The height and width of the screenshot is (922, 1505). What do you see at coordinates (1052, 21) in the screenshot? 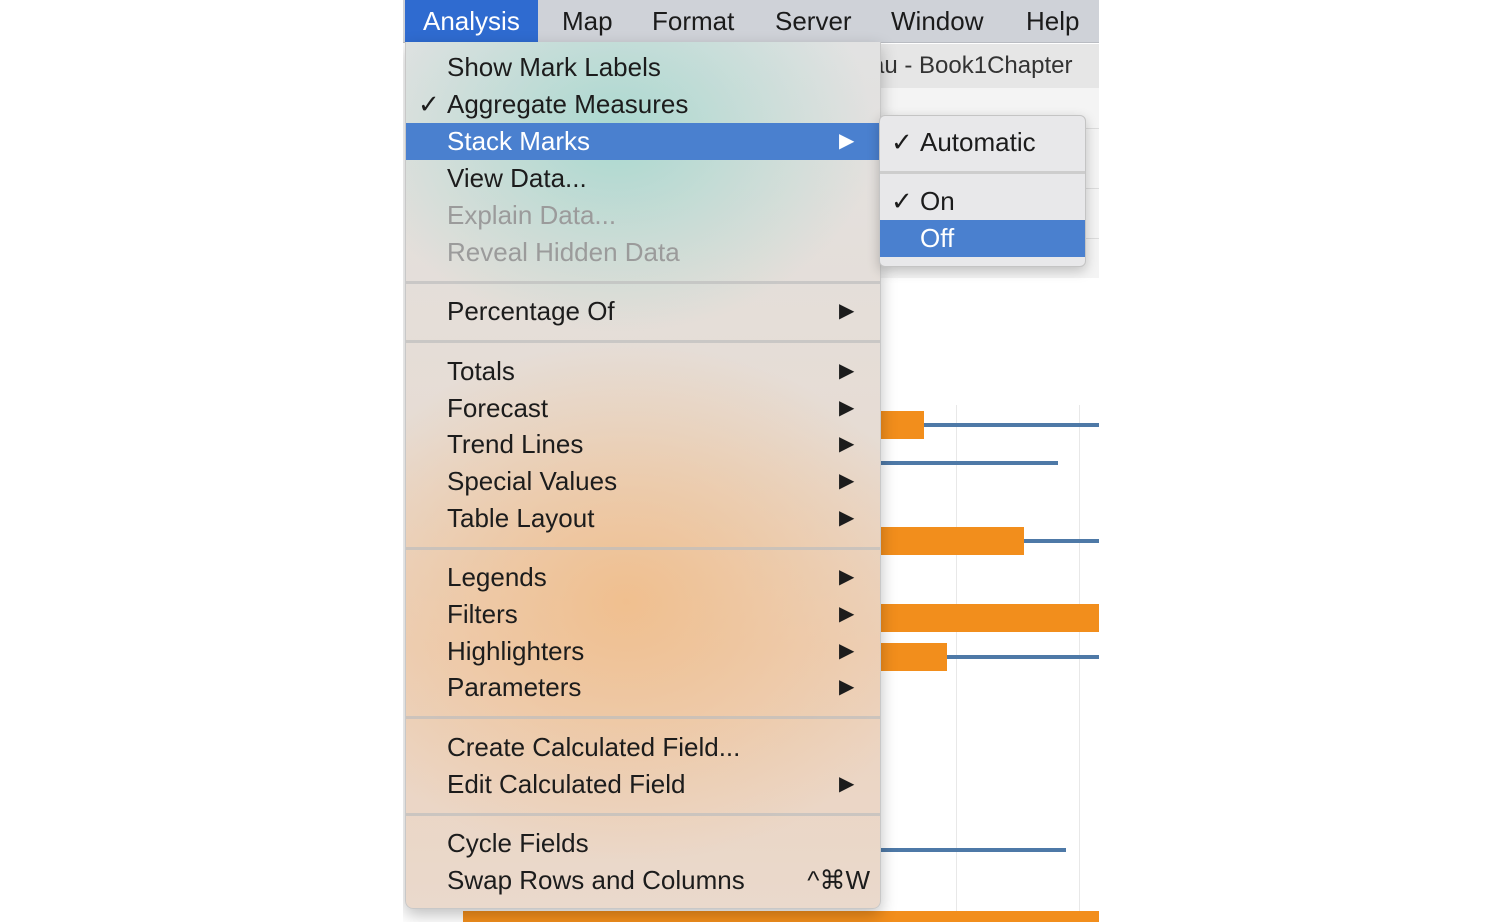
I see `menubar-help: Help` at bounding box center [1052, 21].